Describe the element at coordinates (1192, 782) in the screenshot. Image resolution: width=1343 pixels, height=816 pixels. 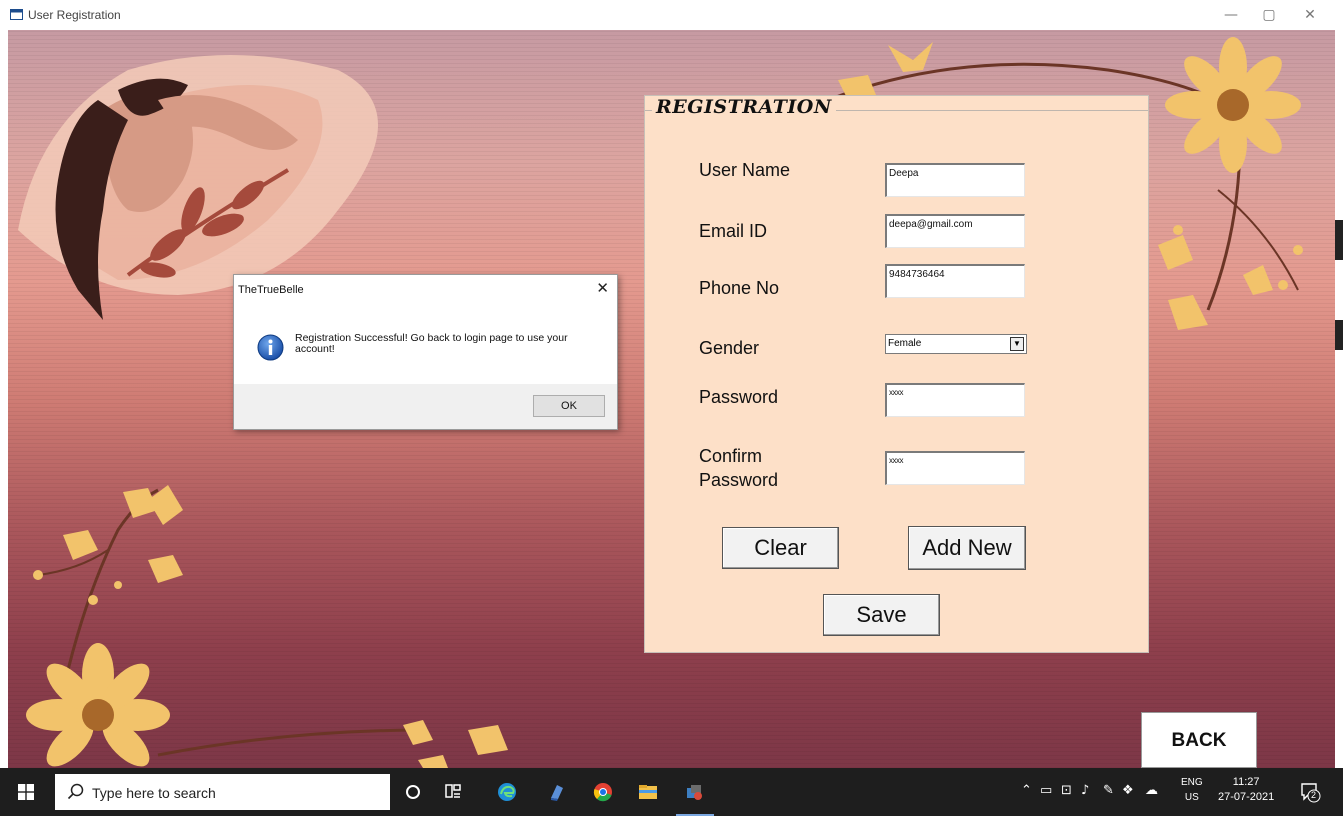
I see `language-code: ENG` at that location.